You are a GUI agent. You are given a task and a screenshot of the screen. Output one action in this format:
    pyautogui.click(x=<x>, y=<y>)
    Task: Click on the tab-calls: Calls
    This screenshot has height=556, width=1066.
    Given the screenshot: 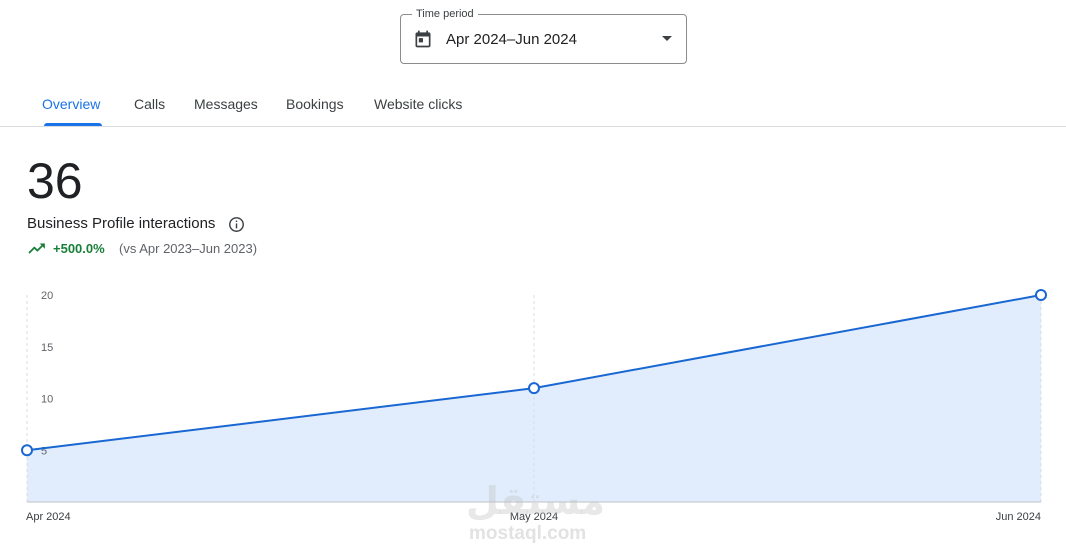 What is the action you would take?
    pyautogui.click(x=149, y=104)
    